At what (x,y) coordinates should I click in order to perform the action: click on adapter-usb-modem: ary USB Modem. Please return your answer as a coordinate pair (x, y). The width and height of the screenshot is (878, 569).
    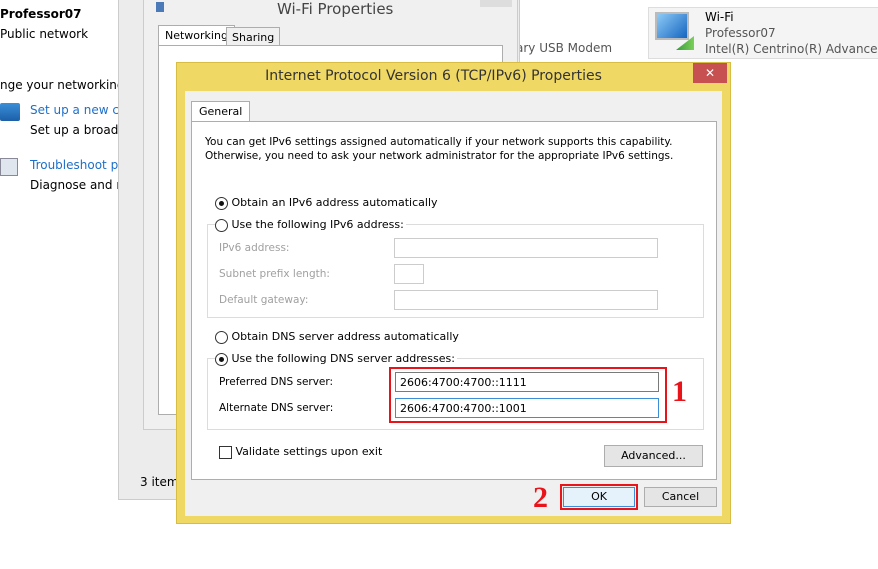
    Looking at the image, I should click on (564, 48).